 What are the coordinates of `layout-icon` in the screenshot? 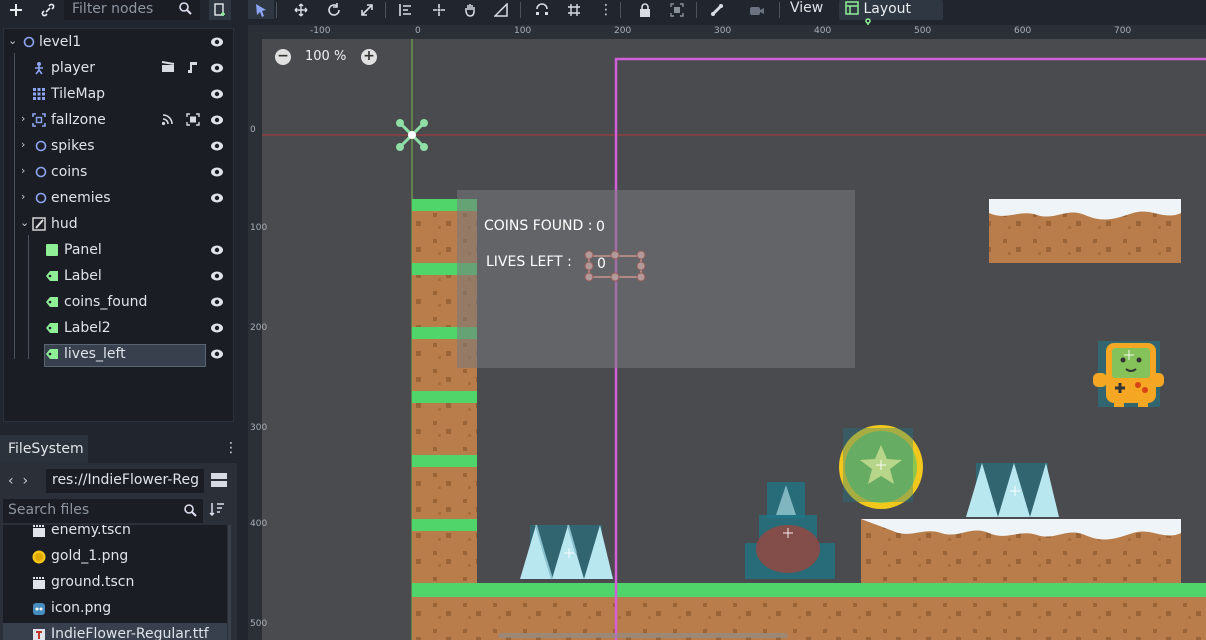 It's located at (852, 8).